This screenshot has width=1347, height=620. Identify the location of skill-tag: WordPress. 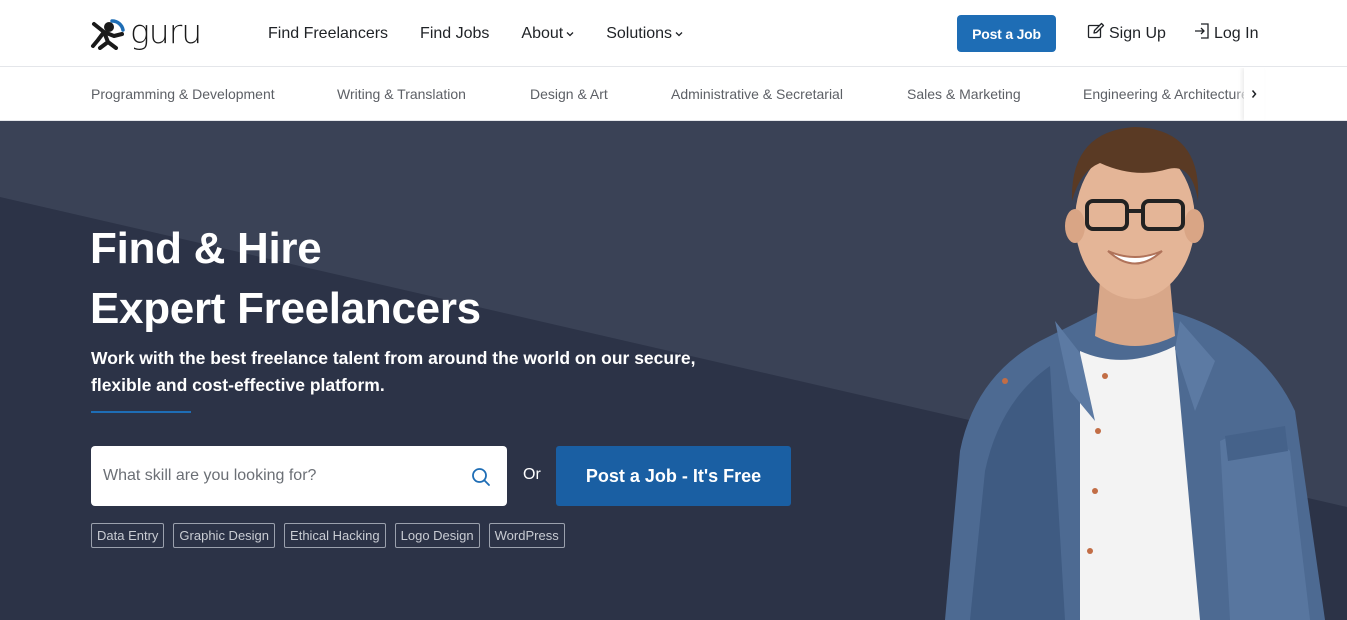
(526, 535).